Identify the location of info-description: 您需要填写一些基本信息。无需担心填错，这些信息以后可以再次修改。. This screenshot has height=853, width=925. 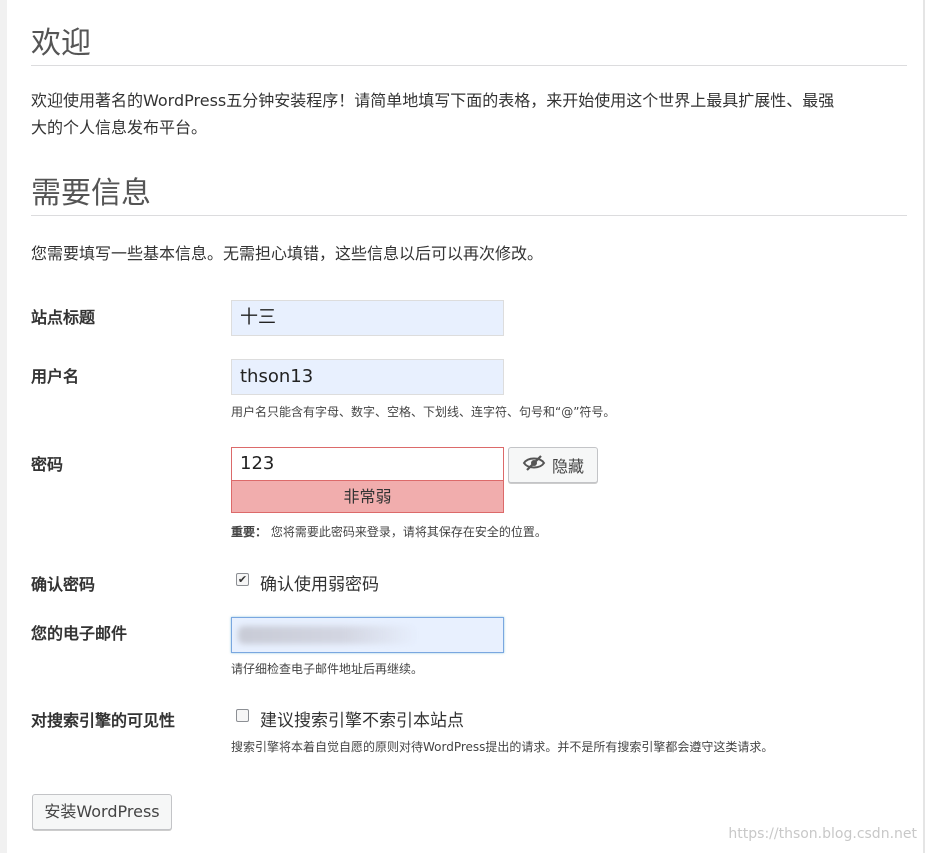
(287, 253).